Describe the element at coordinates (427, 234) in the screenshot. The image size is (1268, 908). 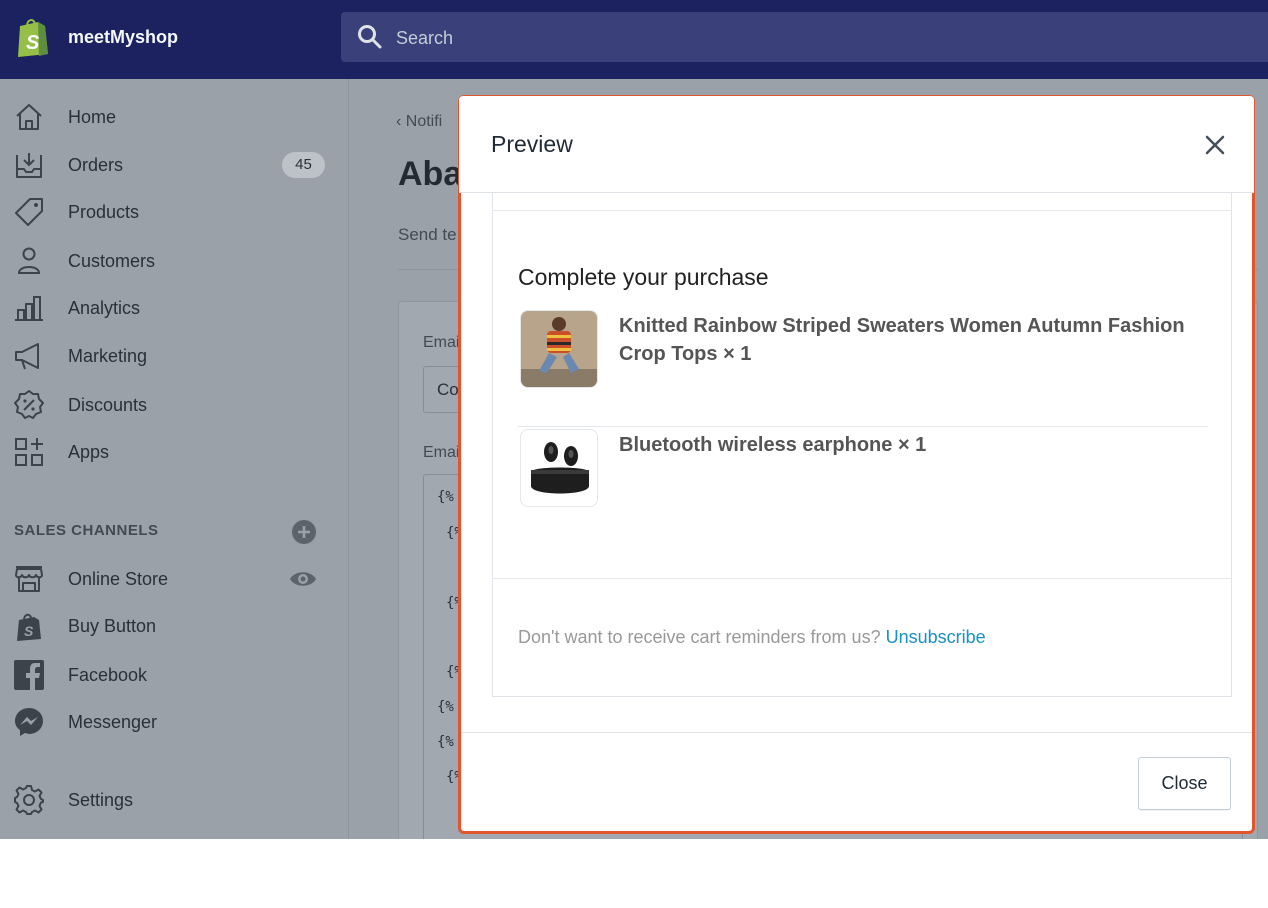
I see `page-description: Send te` at that location.